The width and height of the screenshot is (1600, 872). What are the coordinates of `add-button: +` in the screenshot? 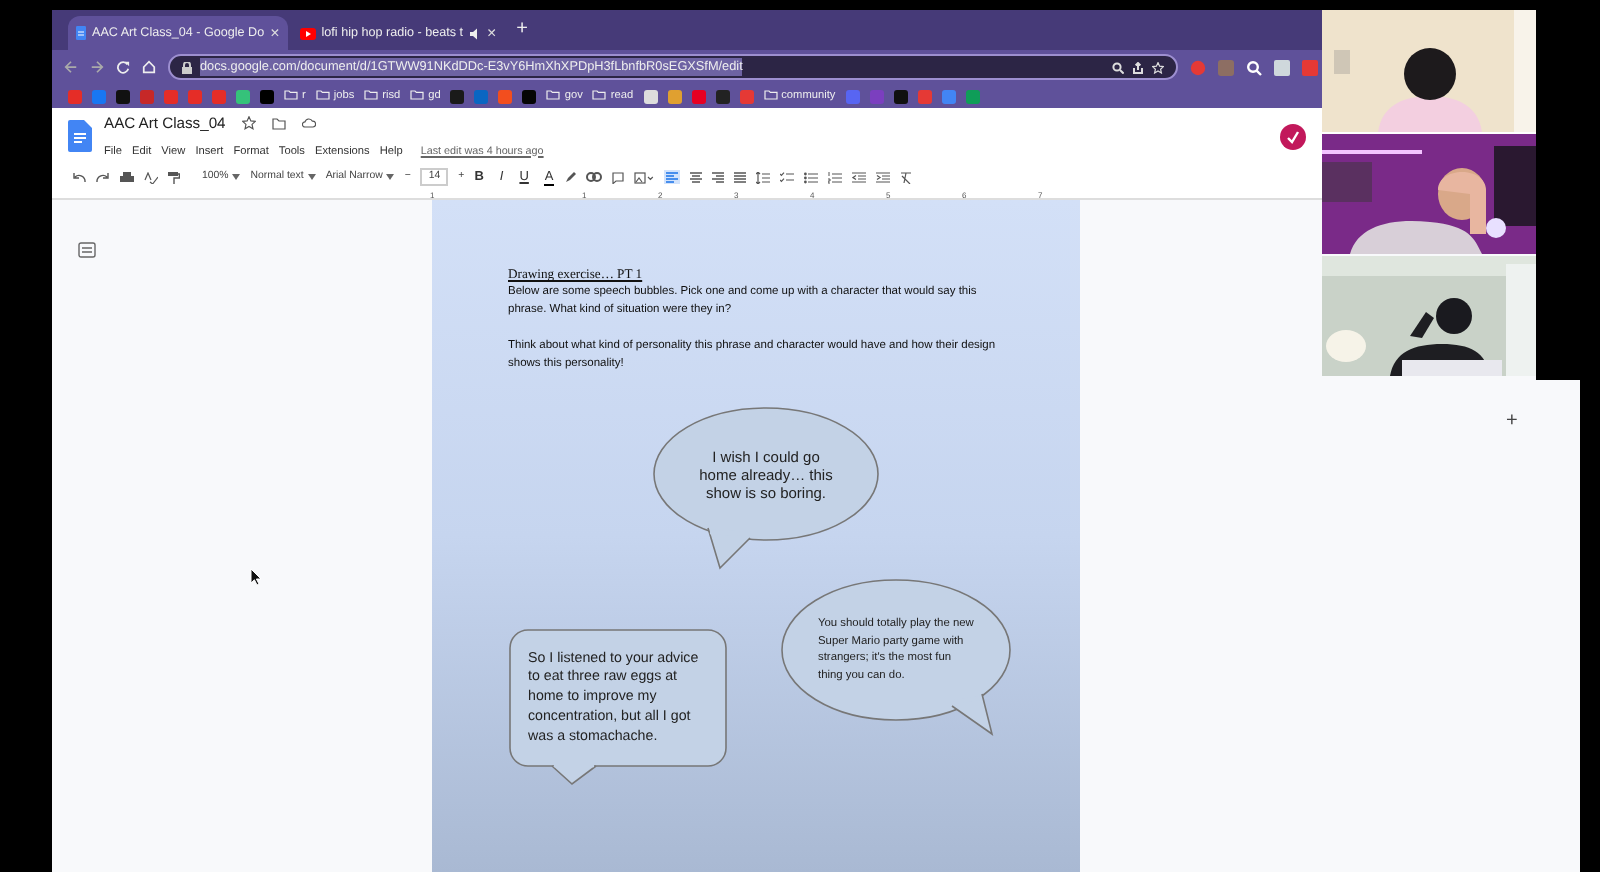 It's located at (1512, 422).